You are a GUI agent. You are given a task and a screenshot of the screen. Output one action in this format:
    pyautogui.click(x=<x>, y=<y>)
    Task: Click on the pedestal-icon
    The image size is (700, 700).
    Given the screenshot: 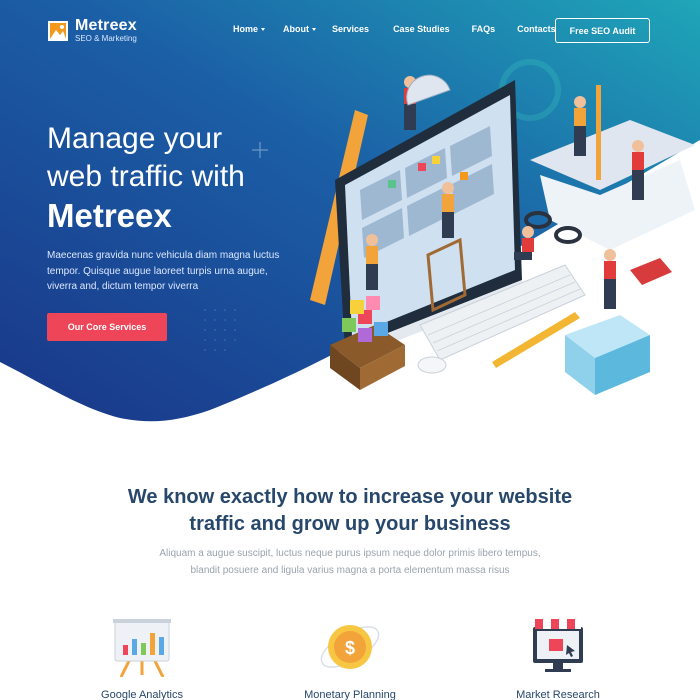 What is the action you would take?
    pyautogui.click(x=607, y=355)
    